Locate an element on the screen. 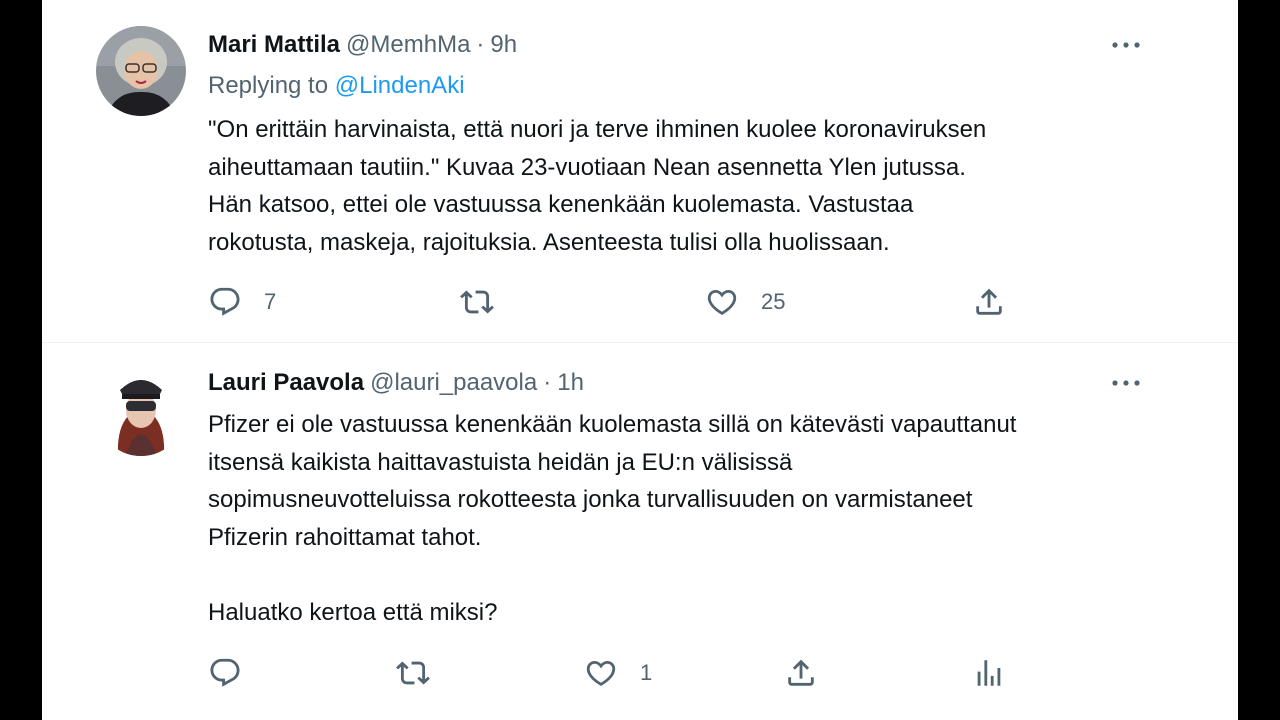 The width and height of the screenshot is (1280, 720). author-name: Lauri Paavola is located at coordinates (286, 383).